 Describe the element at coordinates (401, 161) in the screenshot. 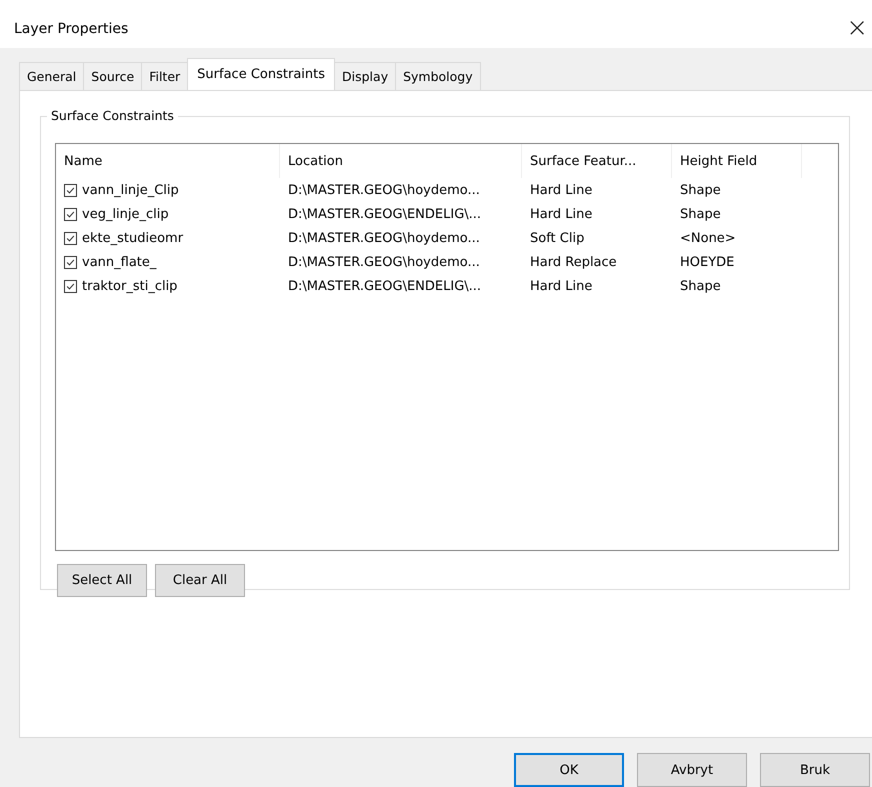

I see `column-header: Location` at that location.